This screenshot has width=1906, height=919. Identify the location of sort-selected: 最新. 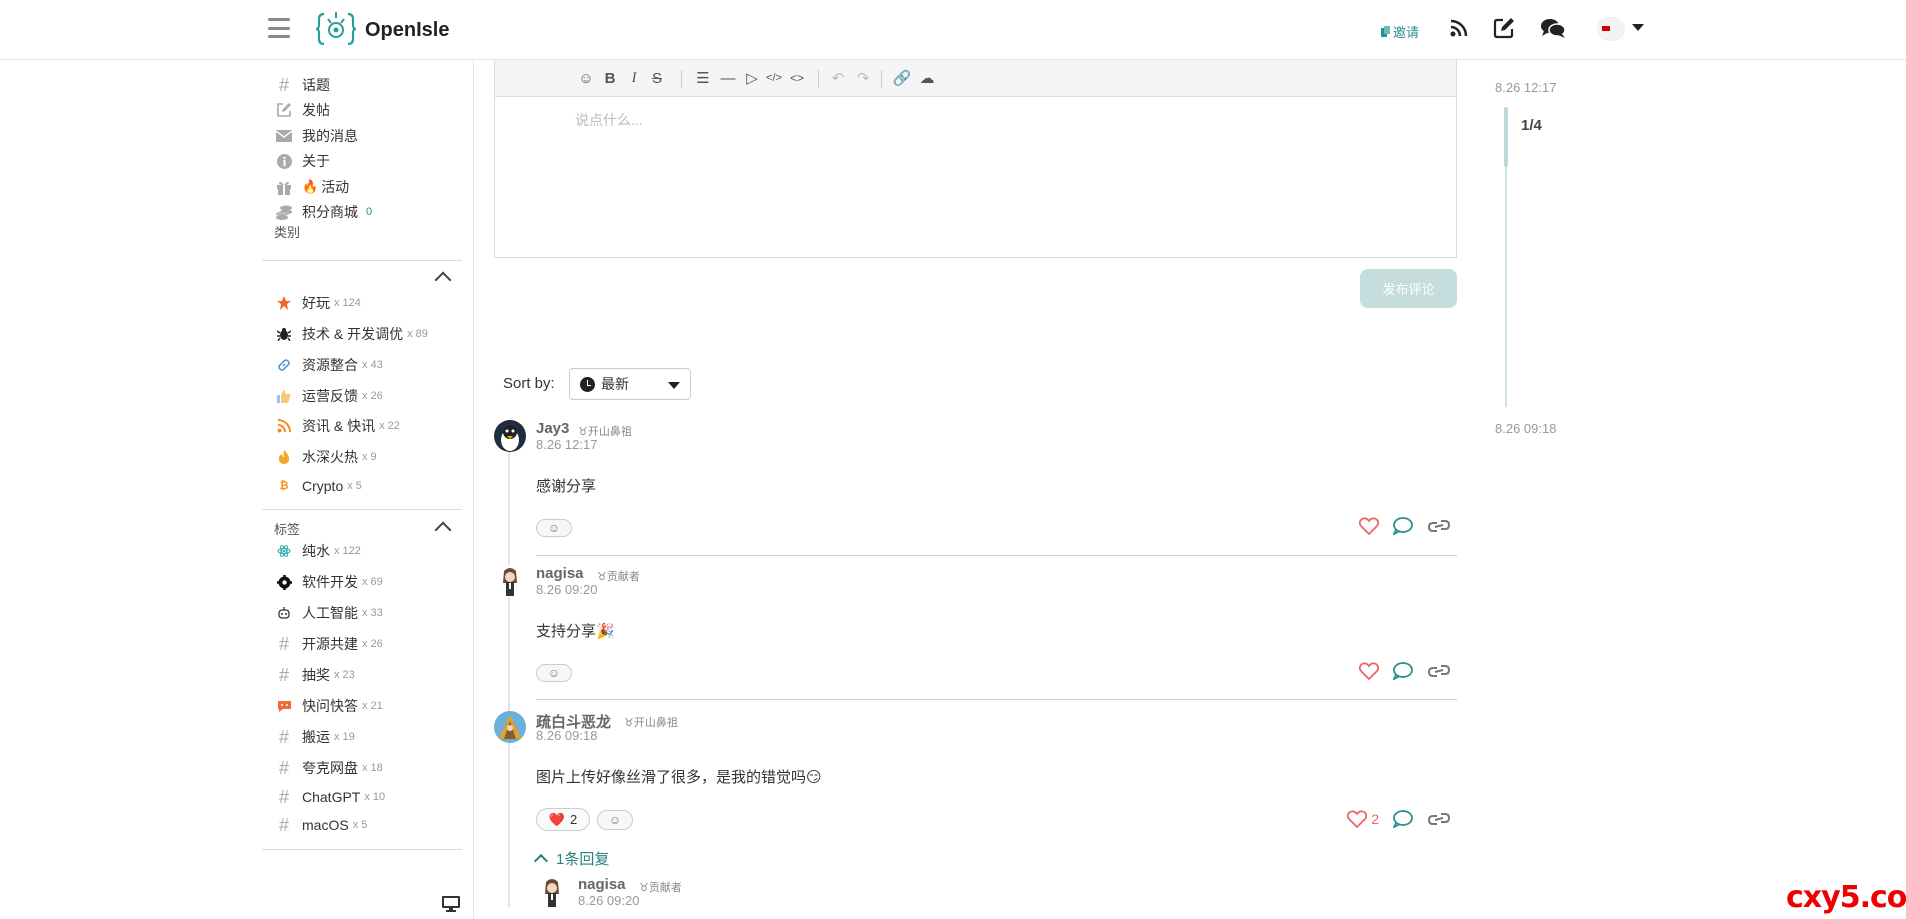
(615, 384).